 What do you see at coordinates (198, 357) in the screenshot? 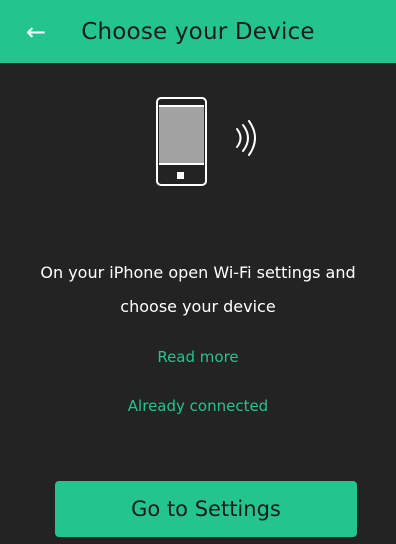
I see `read-more-link: Read more` at bounding box center [198, 357].